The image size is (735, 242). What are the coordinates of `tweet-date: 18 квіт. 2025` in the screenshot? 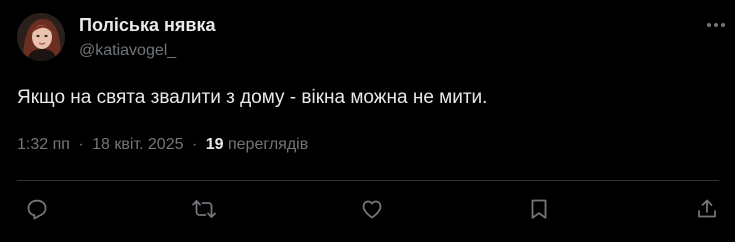 It's located at (137, 144).